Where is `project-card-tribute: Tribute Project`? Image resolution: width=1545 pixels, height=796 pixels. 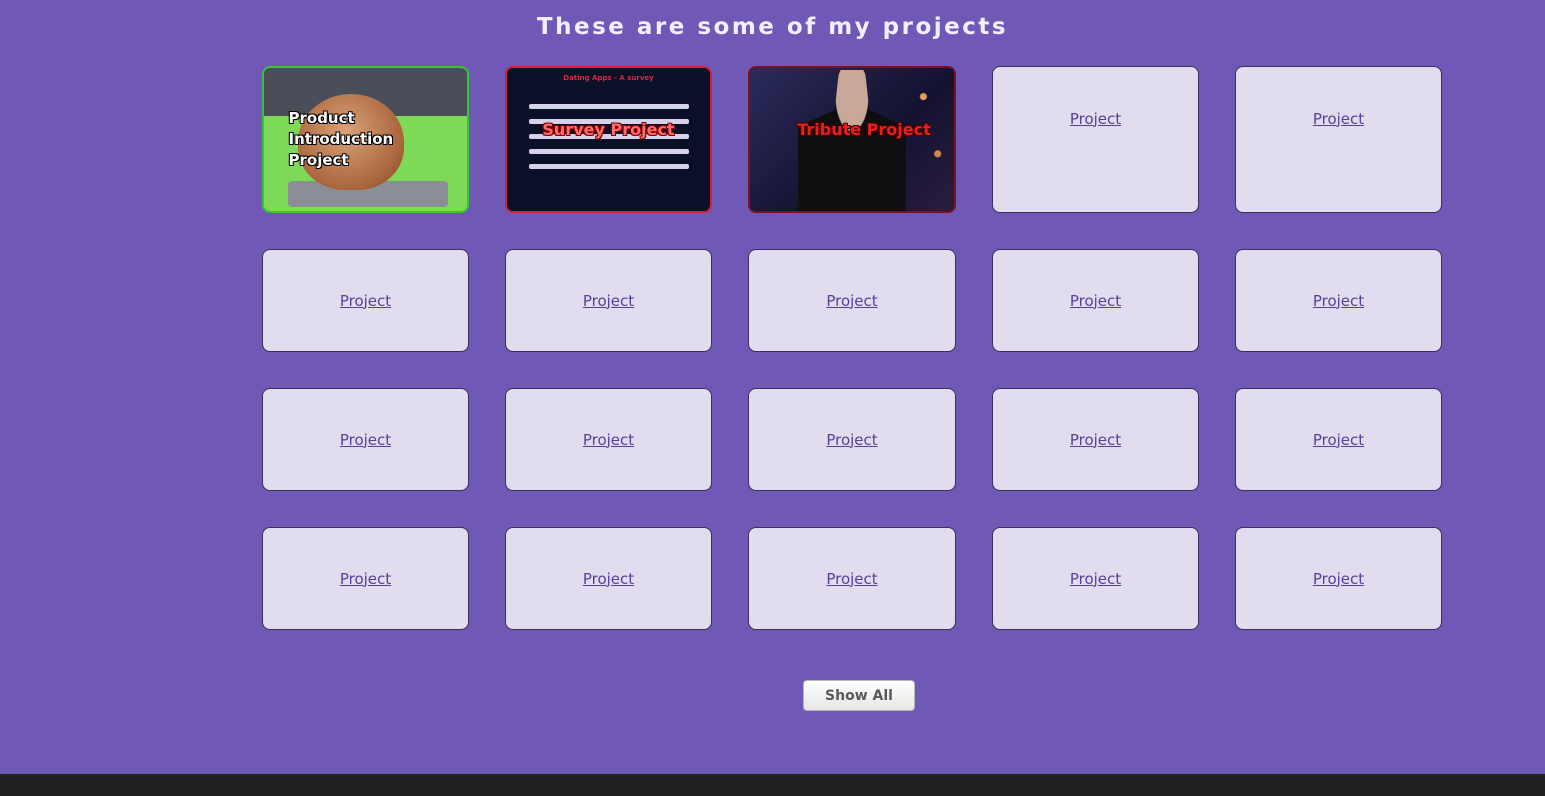
project-card-tribute: Tribute Project is located at coordinates (852, 139).